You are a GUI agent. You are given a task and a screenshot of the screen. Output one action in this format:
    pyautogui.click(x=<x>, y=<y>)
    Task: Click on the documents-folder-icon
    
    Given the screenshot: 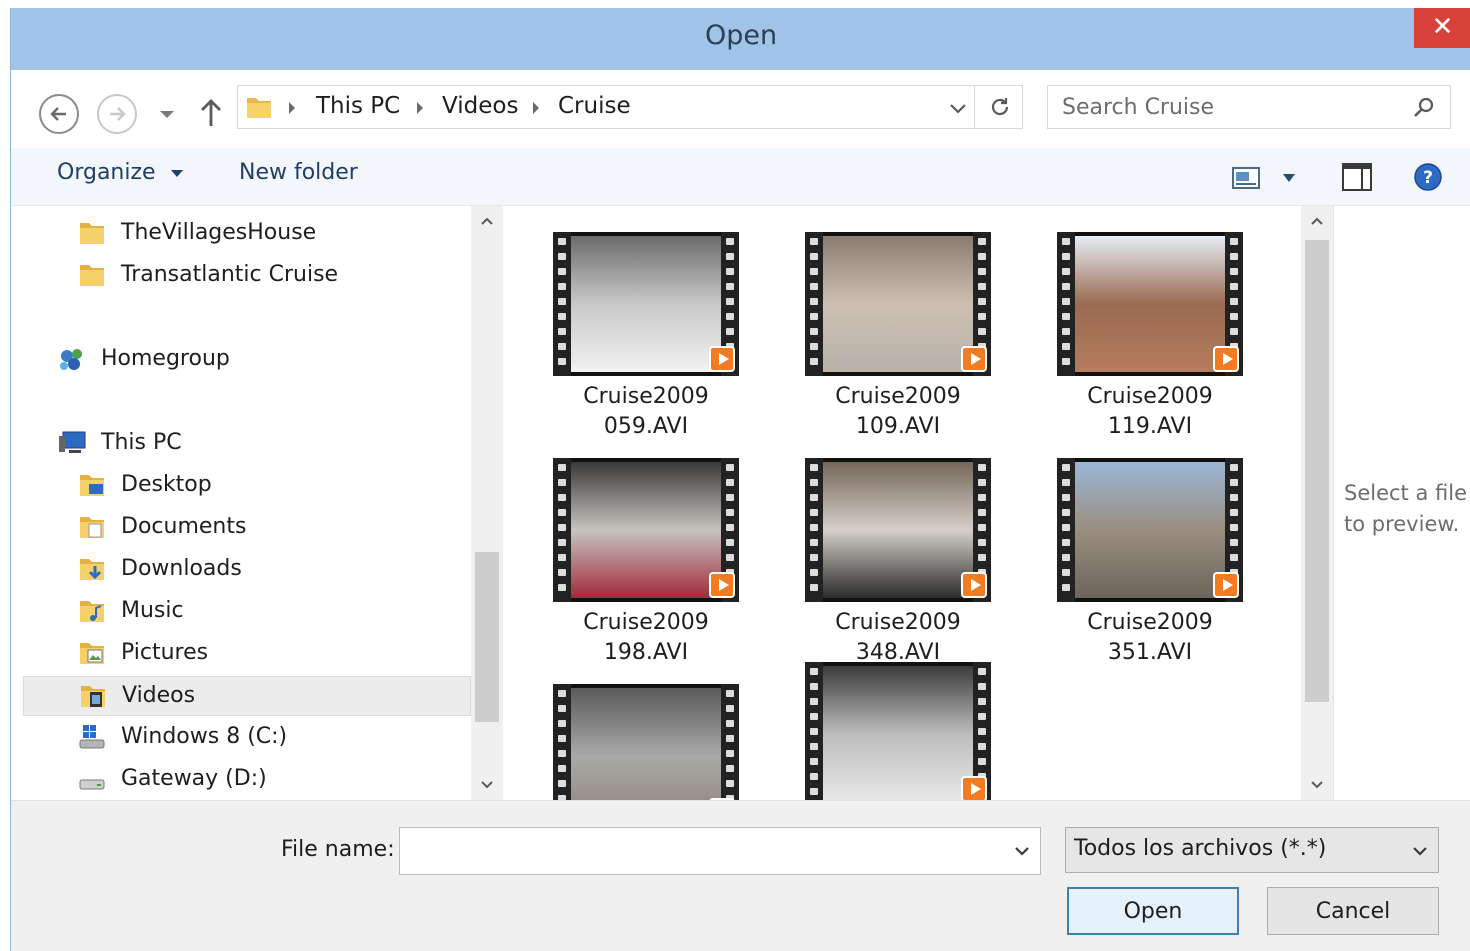 What is the action you would take?
    pyautogui.click(x=92, y=527)
    